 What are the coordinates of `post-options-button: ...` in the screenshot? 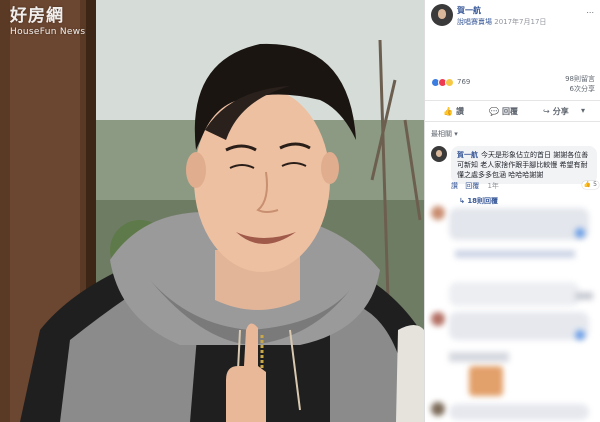 It's located at (590, 10).